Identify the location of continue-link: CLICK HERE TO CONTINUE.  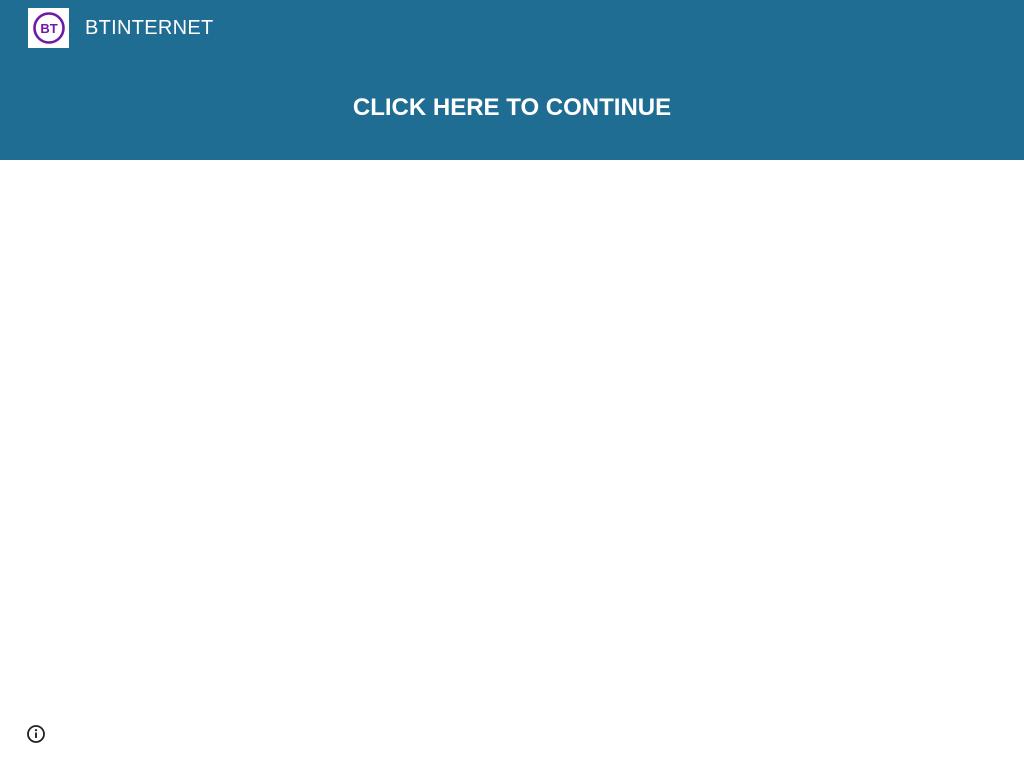
(512, 108).